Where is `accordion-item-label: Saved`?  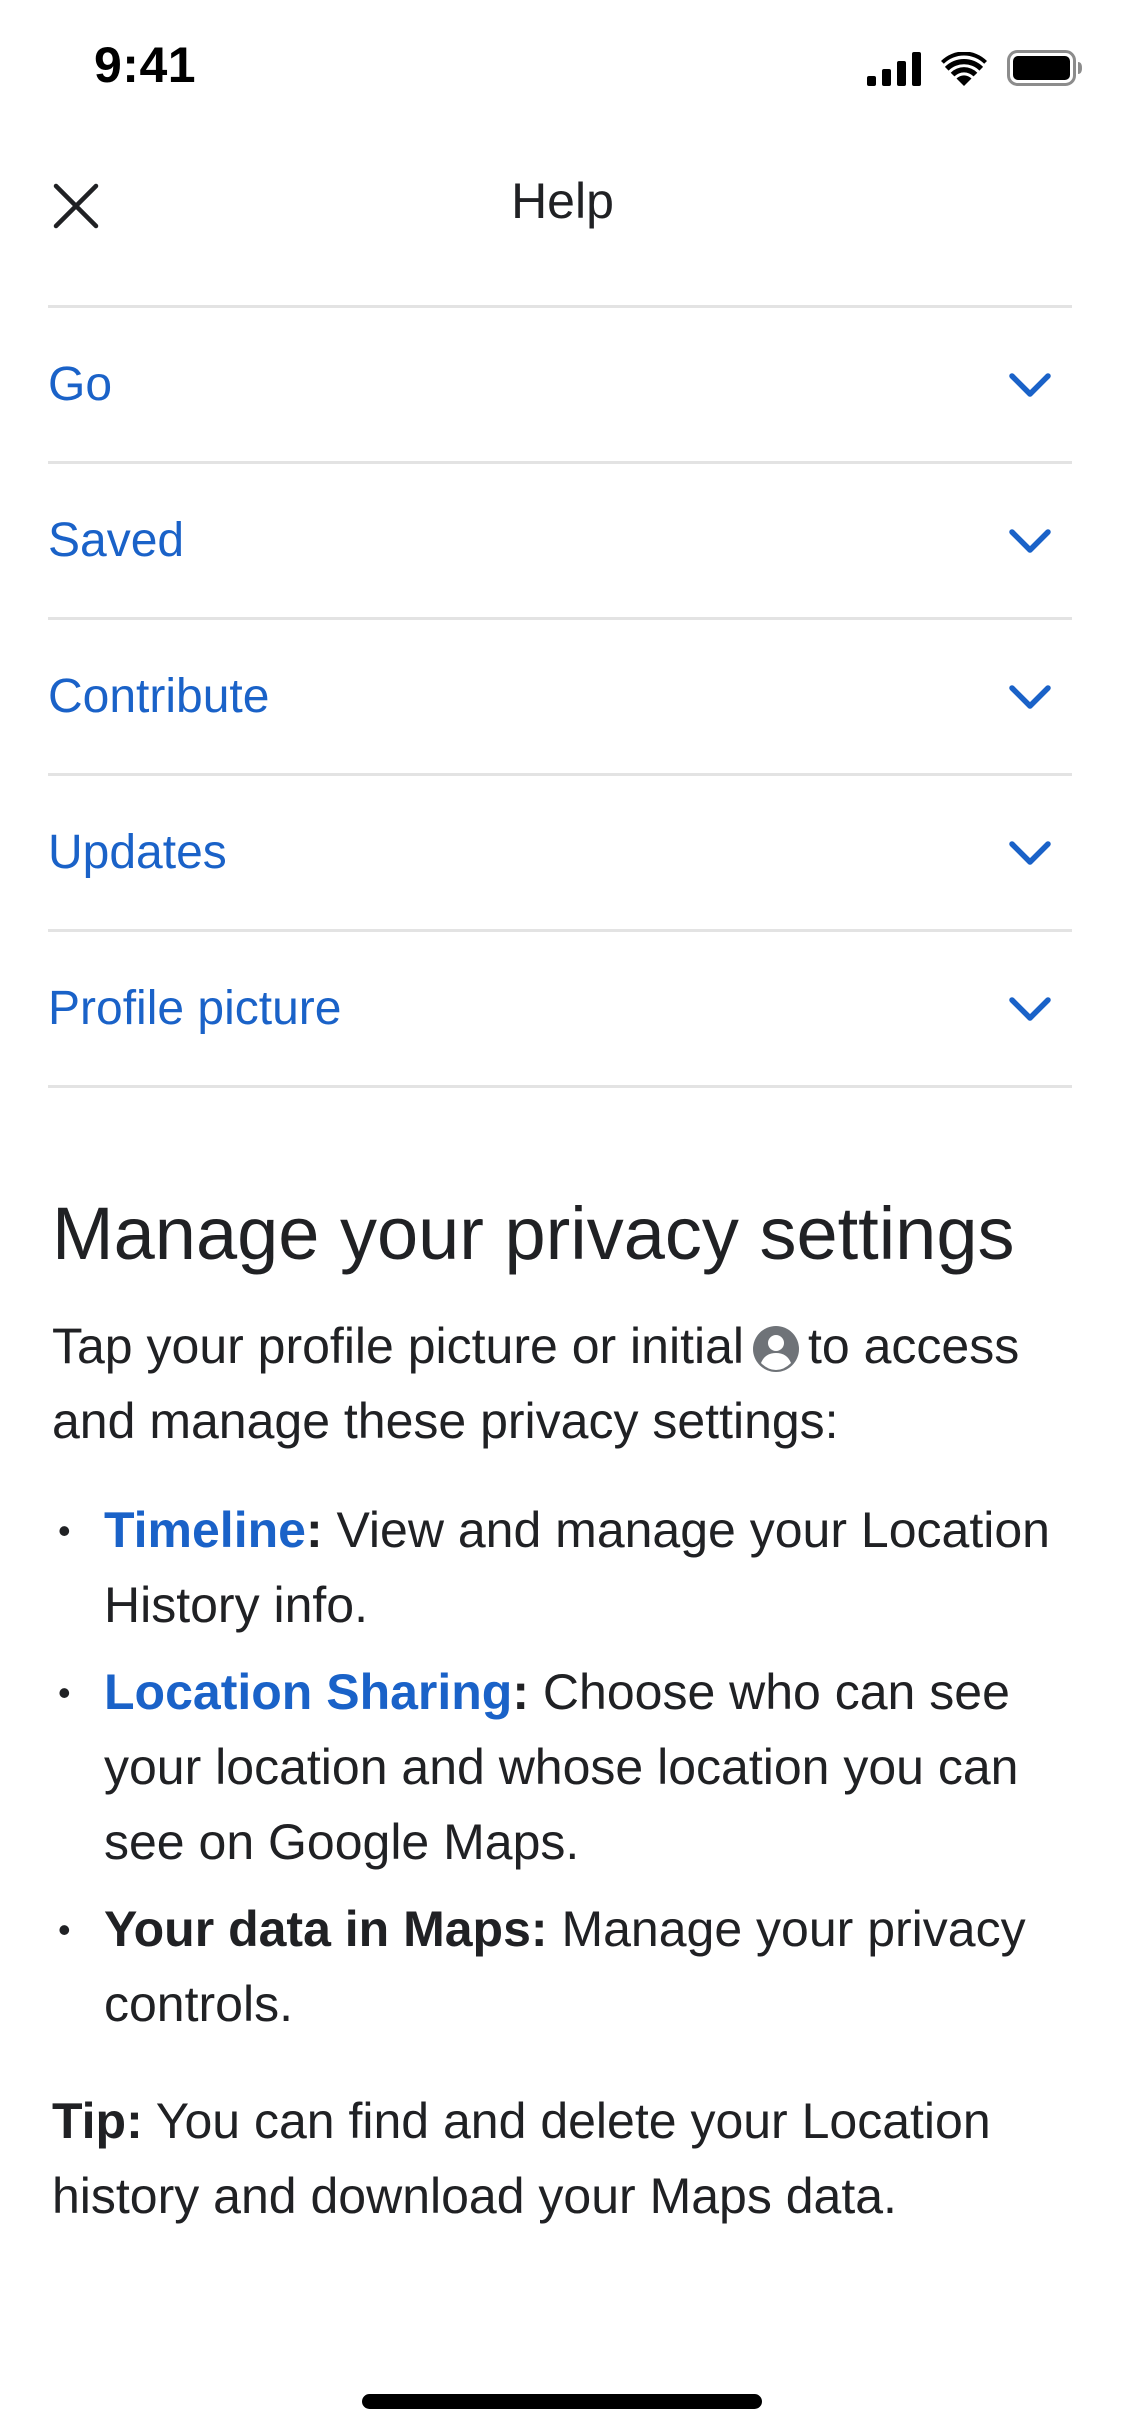 accordion-item-label: Saved is located at coordinates (116, 540).